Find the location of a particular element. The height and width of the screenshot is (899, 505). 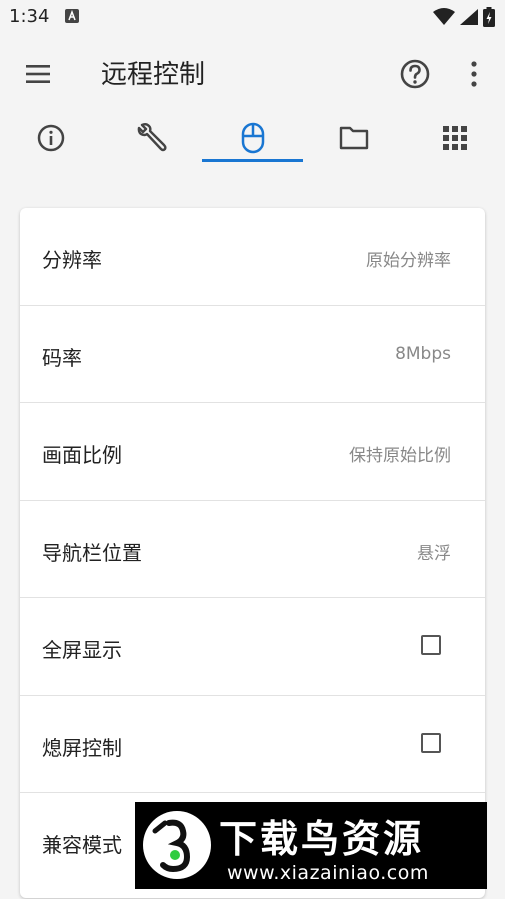

fullscreen-checkbox is located at coordinates (431, 645).